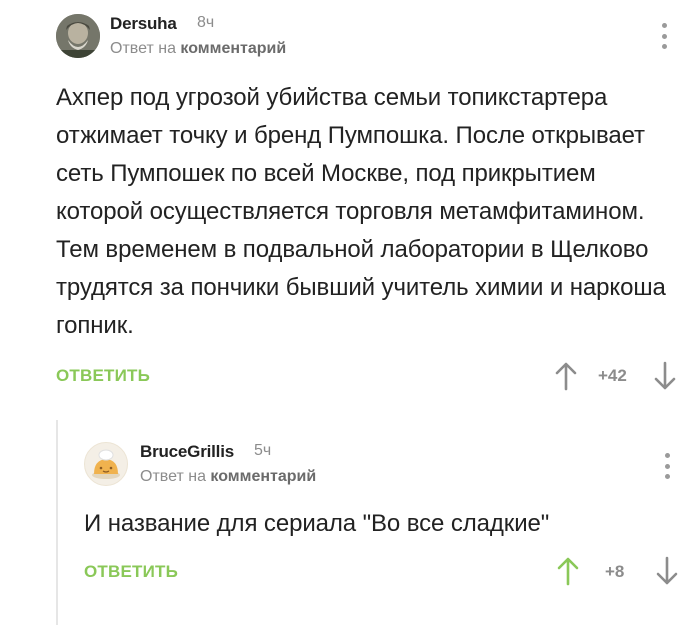 The width and height of the screenshot is (700, 625). I want to click on comment-time: 8ч, so click(206, 22).